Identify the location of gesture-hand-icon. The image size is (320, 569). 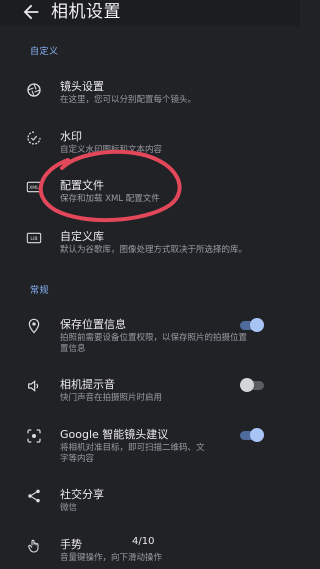
(33, 546).